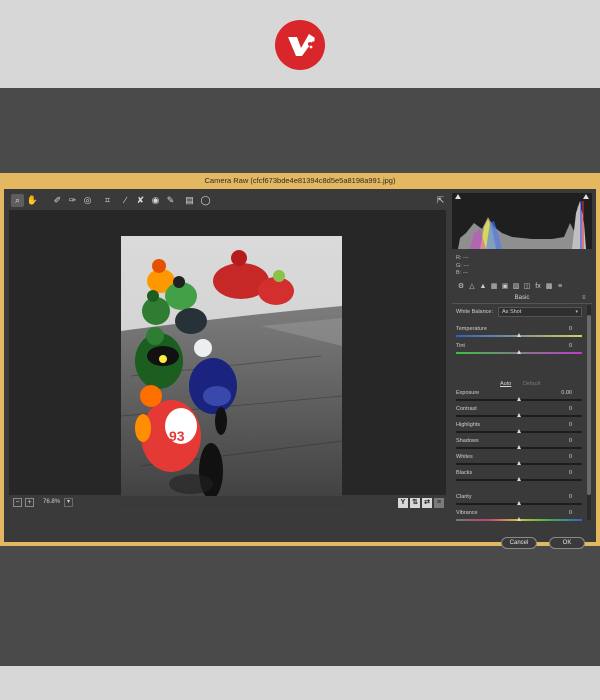 The height and width of the screenshot is (700, 600). What do you see at coordinates (483, 287) in the screenshot?
I see `panel-tab-2-icon: ▲` at bounding box center [483, 287].